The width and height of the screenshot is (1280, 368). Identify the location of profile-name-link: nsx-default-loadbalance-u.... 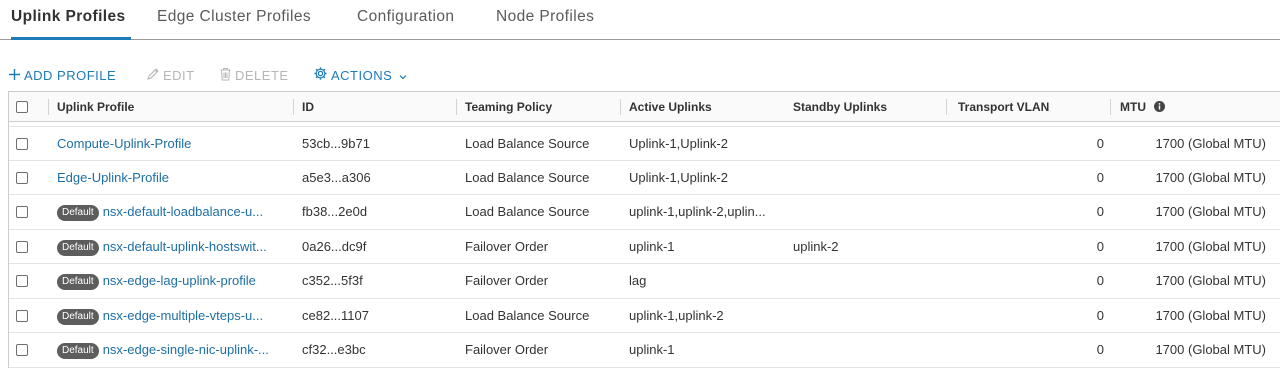
(183, 211).